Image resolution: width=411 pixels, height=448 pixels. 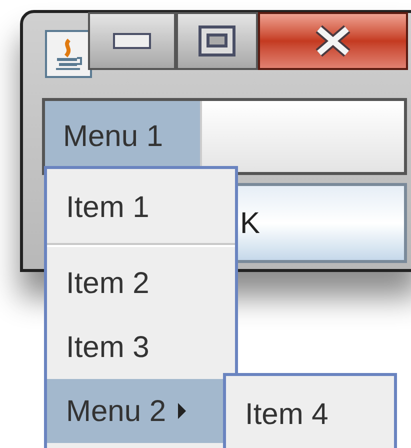 I want to click on menu-item: Item 1, so click(x=141, y=207).